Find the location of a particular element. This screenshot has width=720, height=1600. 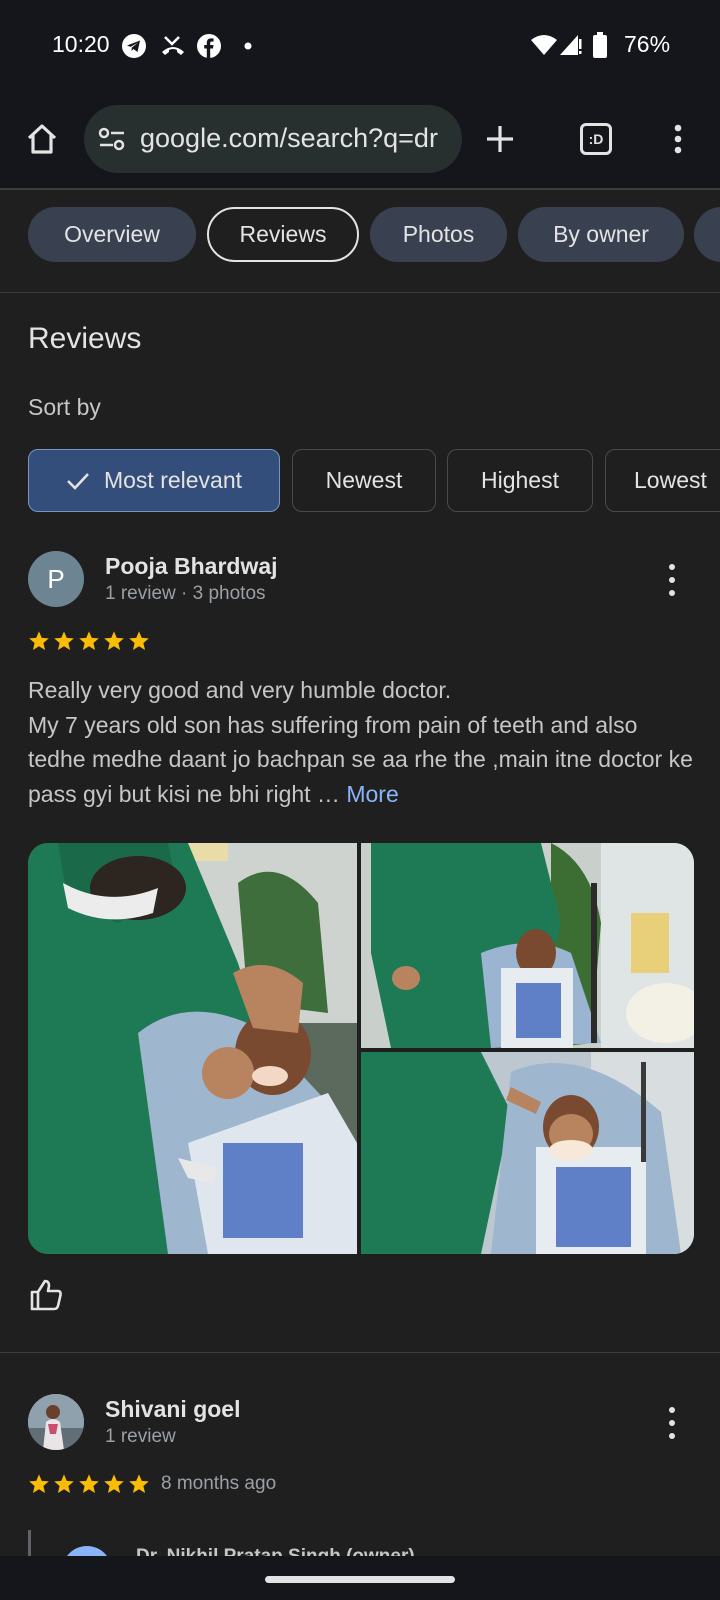

url-text: google.com/search?q=dr is located at coordinates (289, 138).